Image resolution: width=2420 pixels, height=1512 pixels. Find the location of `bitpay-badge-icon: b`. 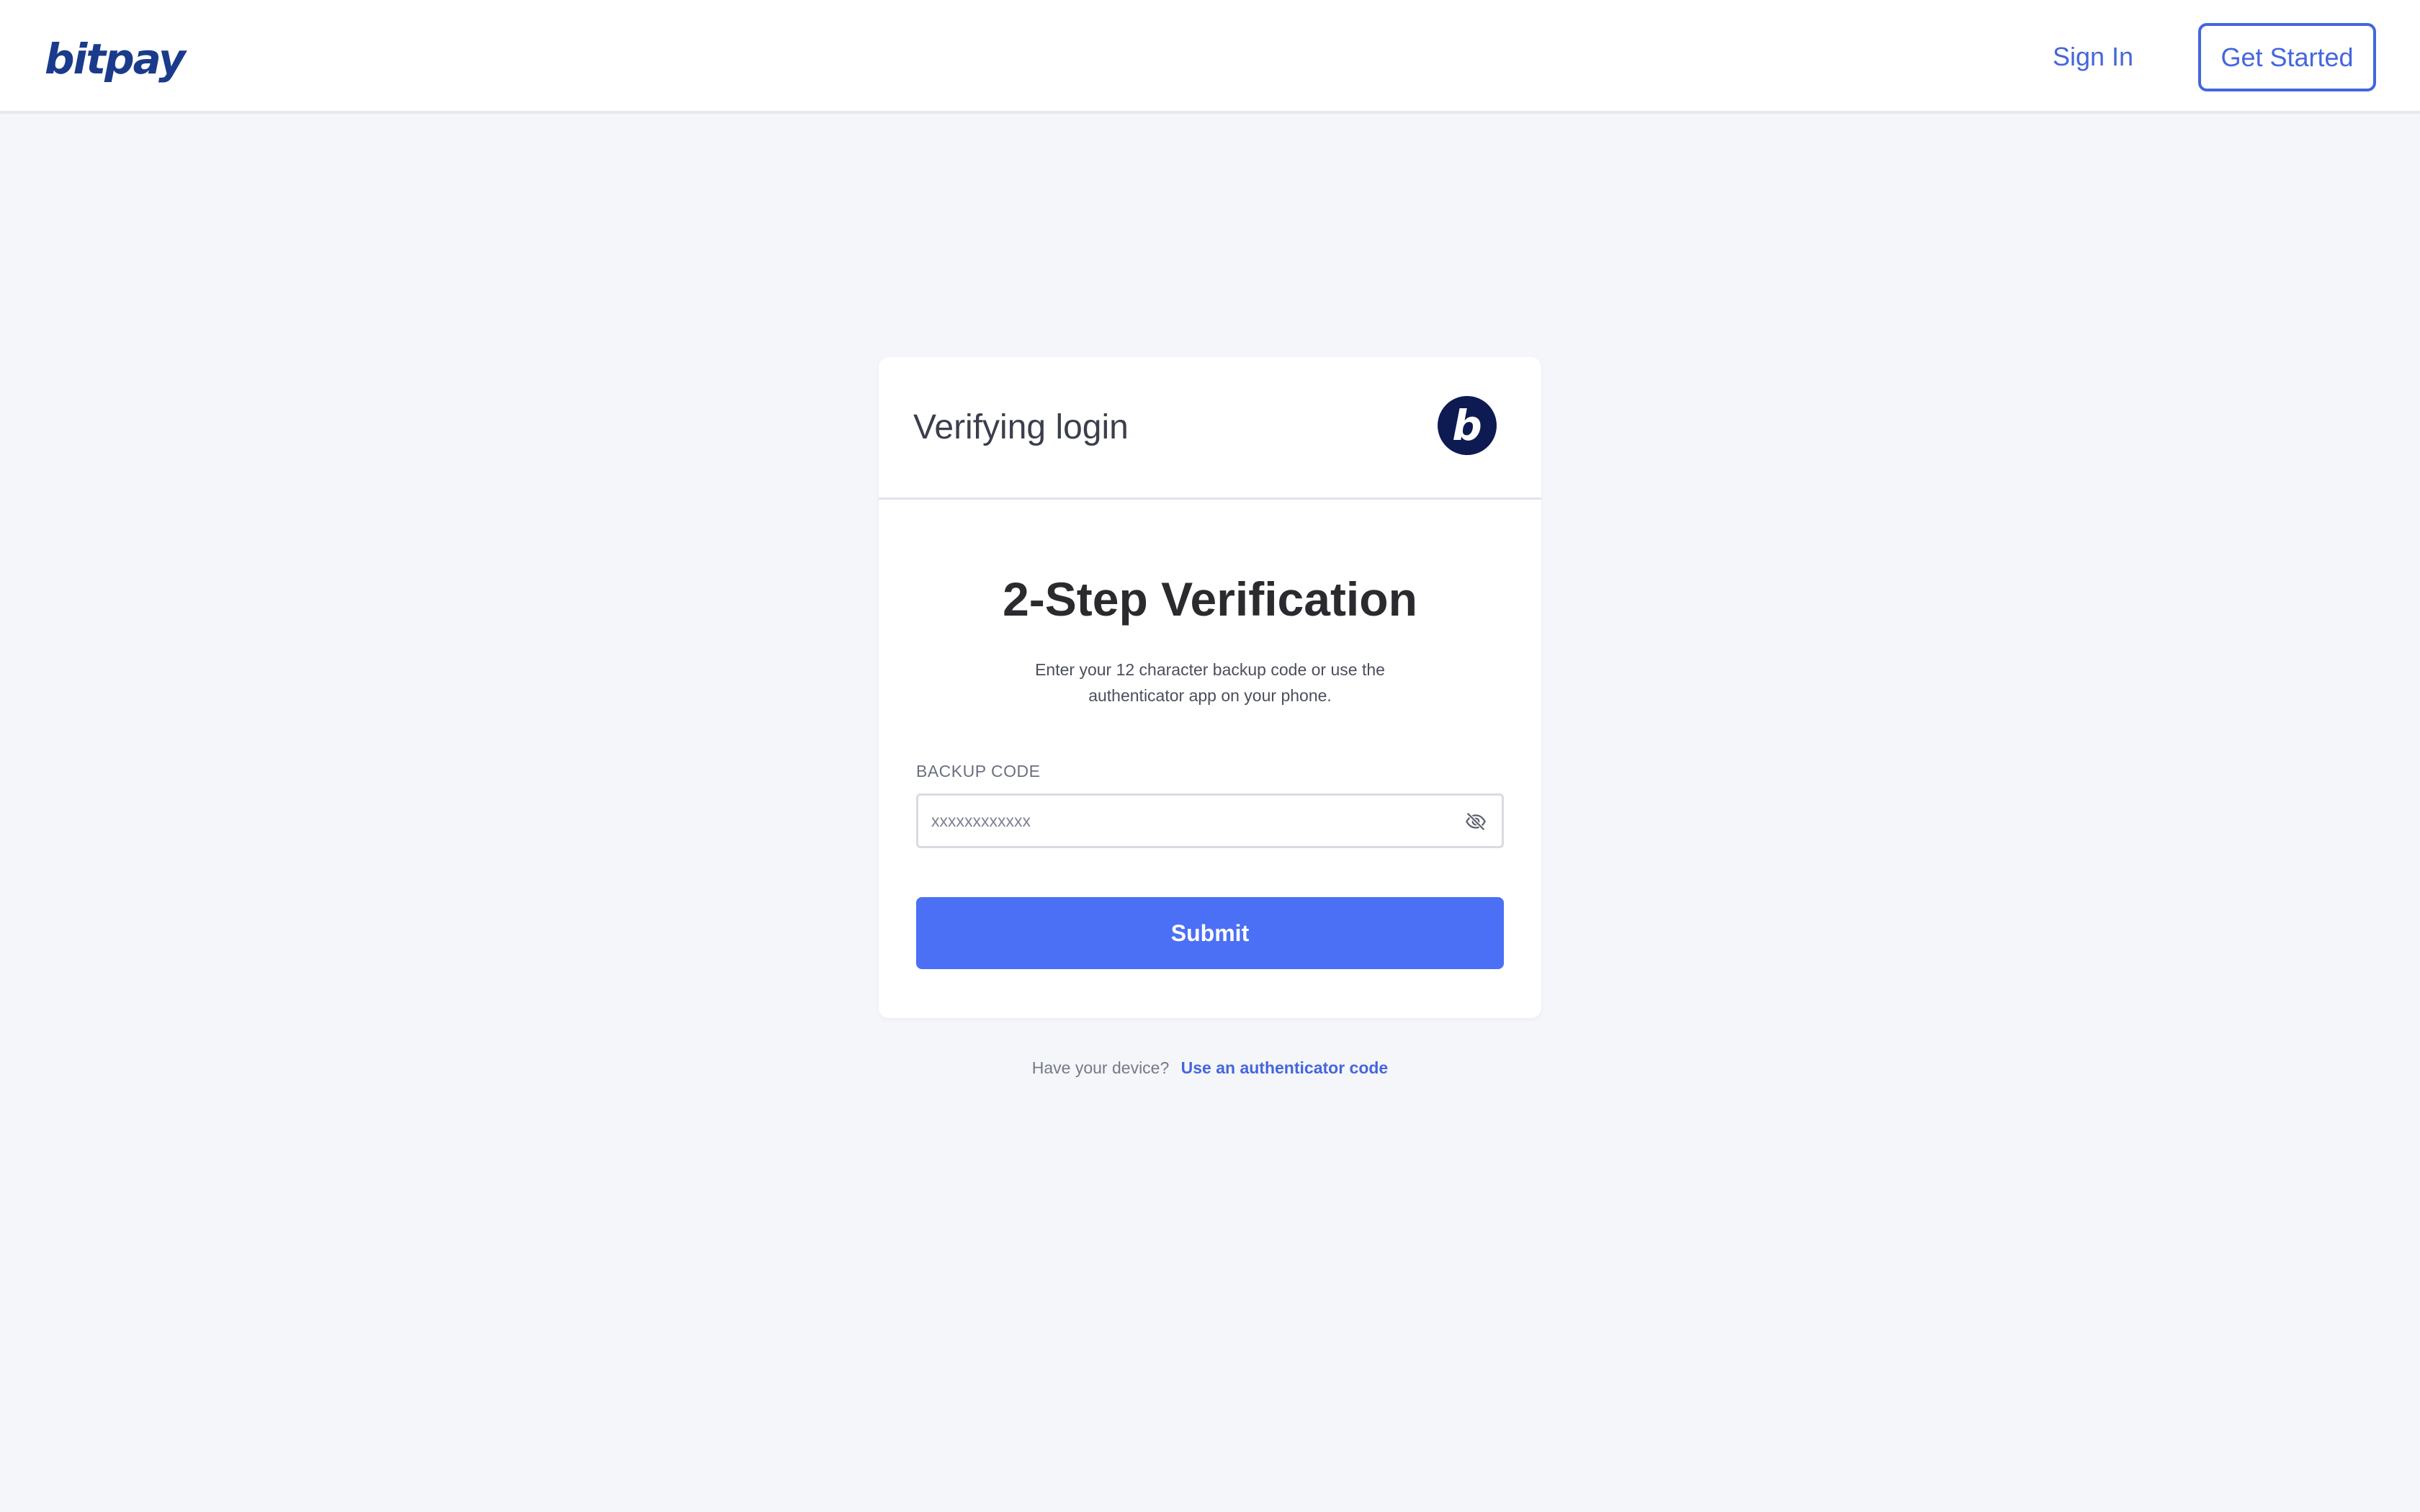

bitpay-badge-icon: b is located at coordinates (1467, 425).